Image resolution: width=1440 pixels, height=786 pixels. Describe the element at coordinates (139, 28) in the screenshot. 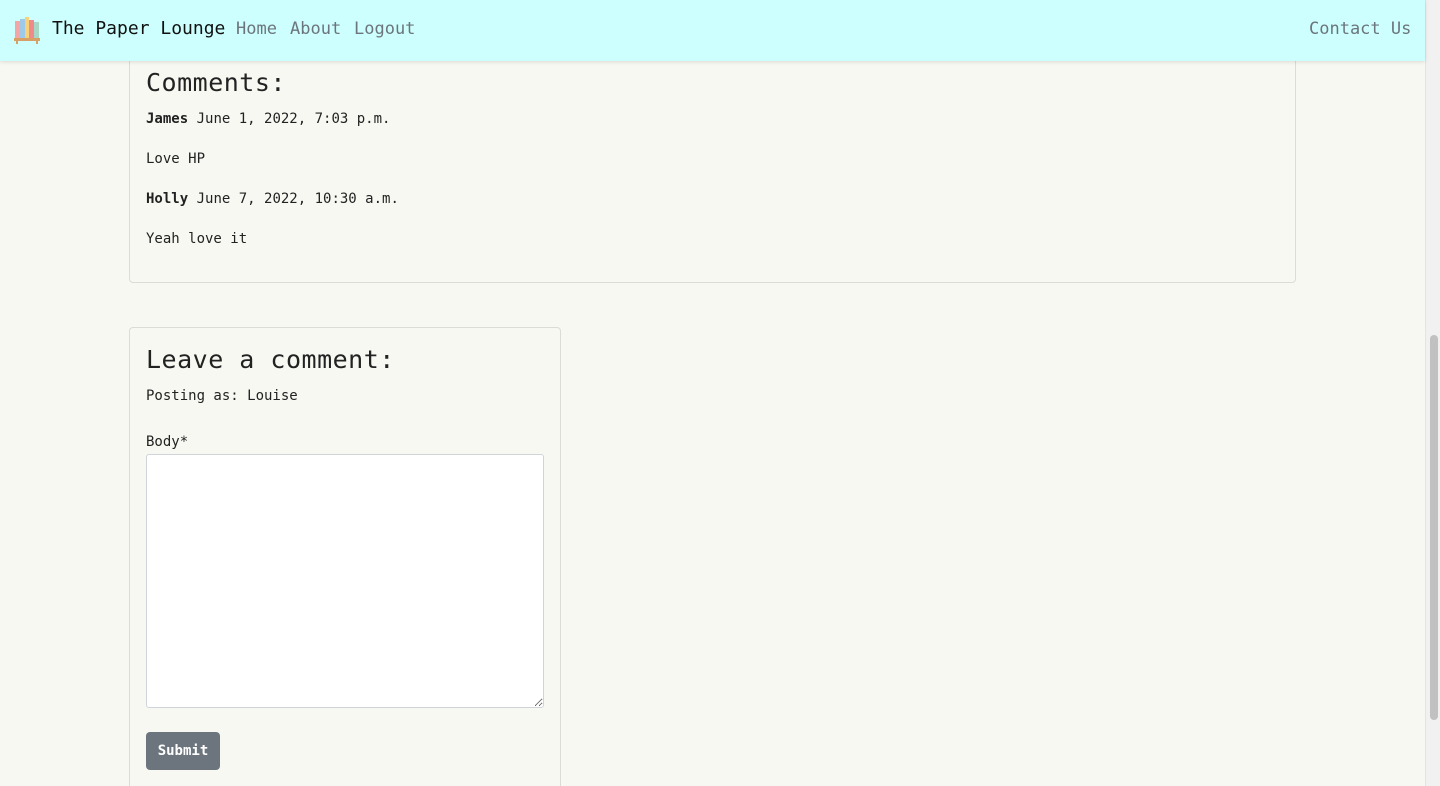

I see `brand-title: The Paper Lounge` at that location.